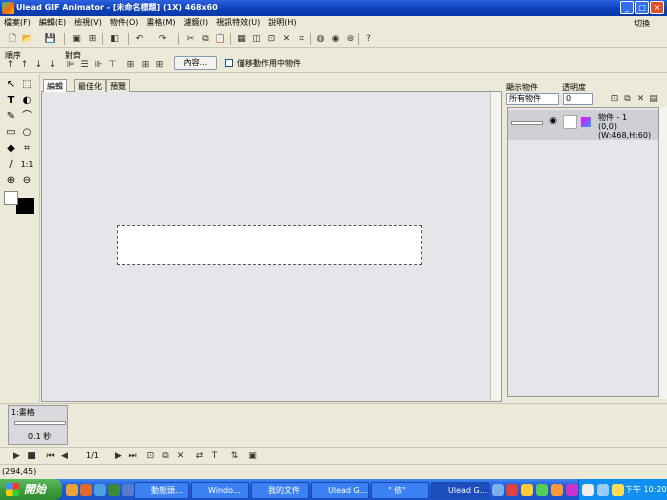 The width and height of the screenshot is (667, 500). Describe the element at coordinates (162, 39) in the screenshot. I see `redo-icon: ↷` at that location.